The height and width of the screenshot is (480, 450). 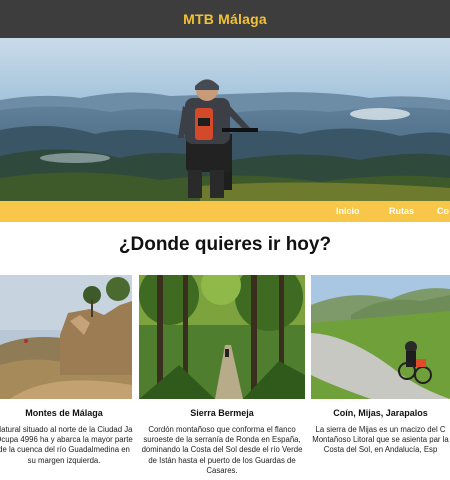 What do you see at coordinates (380, 337) in the screenshot?
I see `route-image-coin-mijas-jarapalos` at bounding box center [380, 337].